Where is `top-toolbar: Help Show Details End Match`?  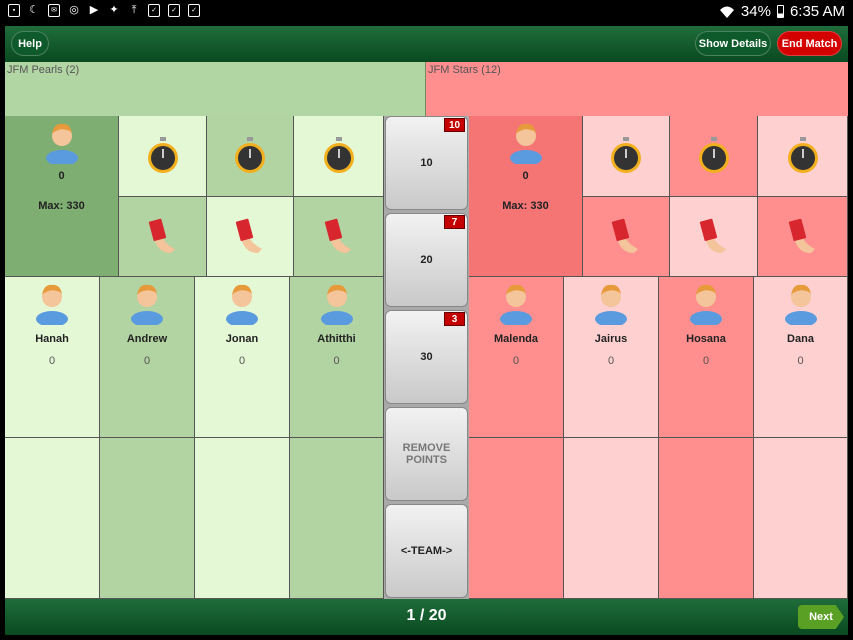
top-toolbar: Help Show Details End Match is located at coordinates (426, 44).